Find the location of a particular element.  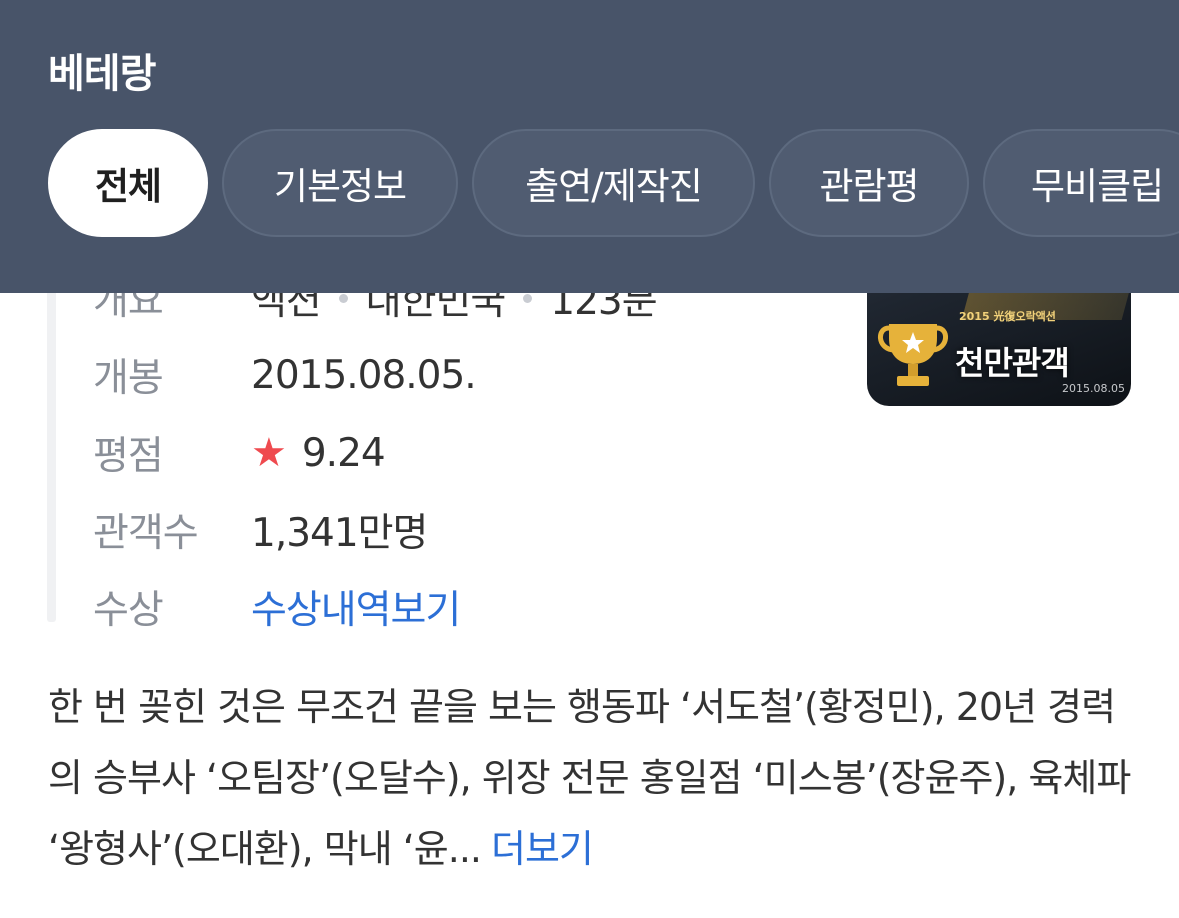

tab-basic-info: 기본정보 is located at coordinates (340, 183).